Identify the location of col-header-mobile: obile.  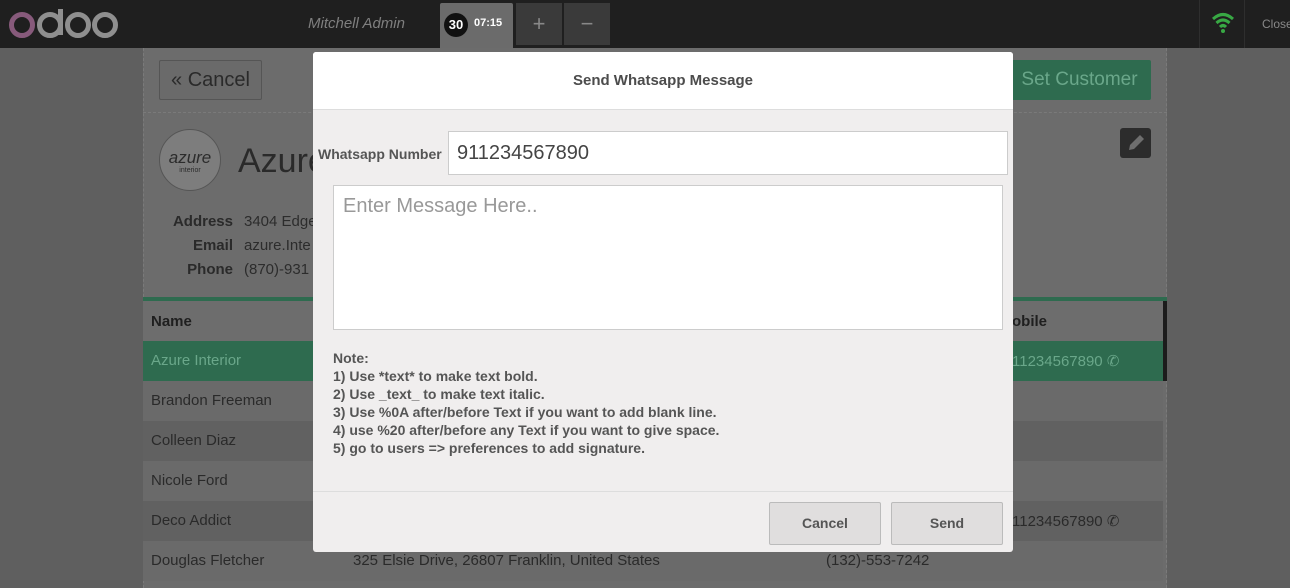
(1030, 321).